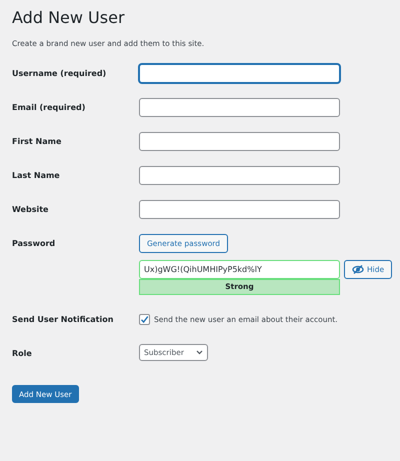  What do you see at coordinates (239, 269) in the screenshot?
I see `password-field: Ux)gWG!(QihUMHIPyP5kd%lY` at bounding box center [239, 269].